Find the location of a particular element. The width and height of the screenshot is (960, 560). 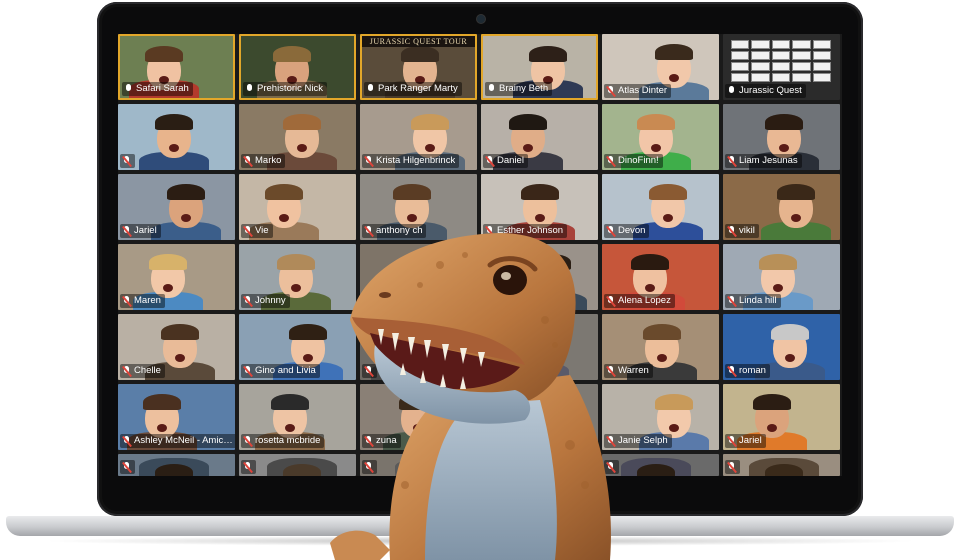

participant-name: Maren is located at coordinates (147, 300).